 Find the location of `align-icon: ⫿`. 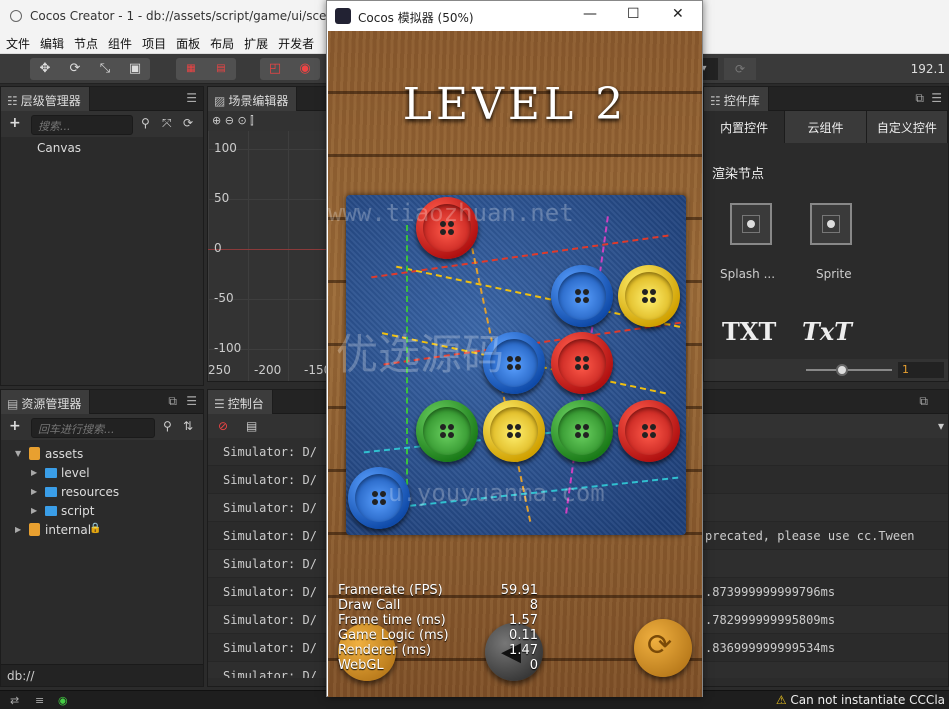

align-icon: ⫿ is located at coordinates (252, 120).